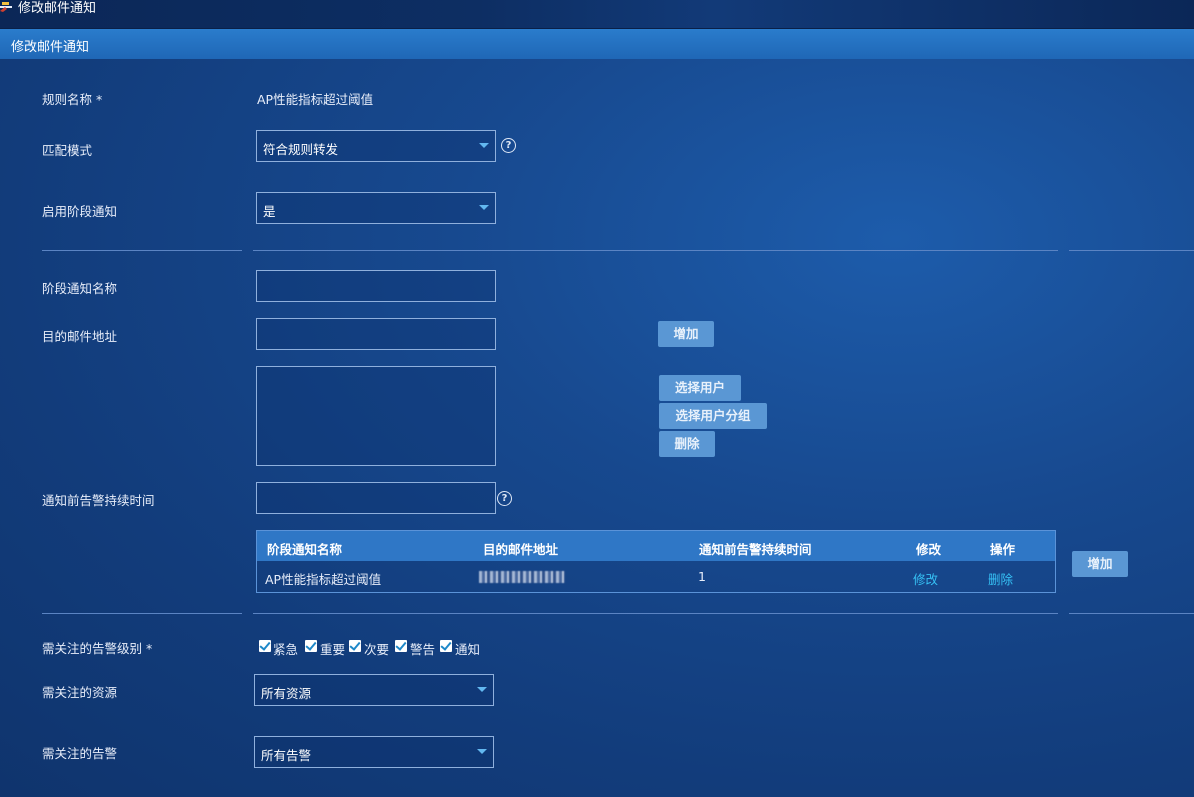 The height and width of the screenshot is (797, 1194). Describe the element at coordinates (376, 416) in the screenshot. I see `recipient-list` at that location.